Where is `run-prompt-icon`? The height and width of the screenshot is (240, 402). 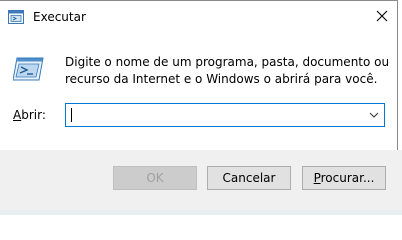 run-prompt-icon is located at coordinates (28, 69).